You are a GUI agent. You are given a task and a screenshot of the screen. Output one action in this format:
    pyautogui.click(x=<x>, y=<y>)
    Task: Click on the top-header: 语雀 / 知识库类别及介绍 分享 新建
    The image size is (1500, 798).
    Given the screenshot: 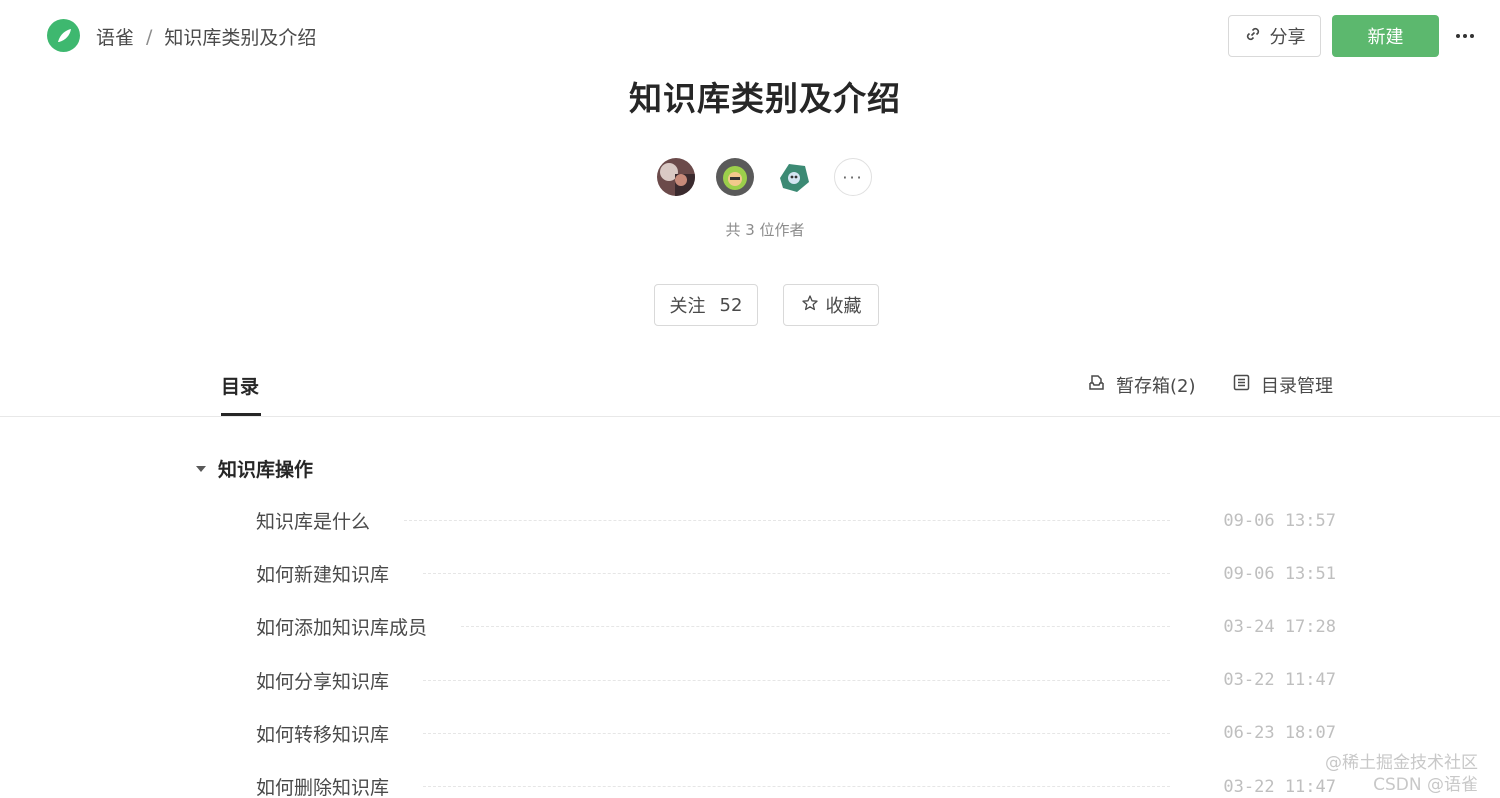 What is the action you would take?
    pyautogui.click(x=750, y=36)
    